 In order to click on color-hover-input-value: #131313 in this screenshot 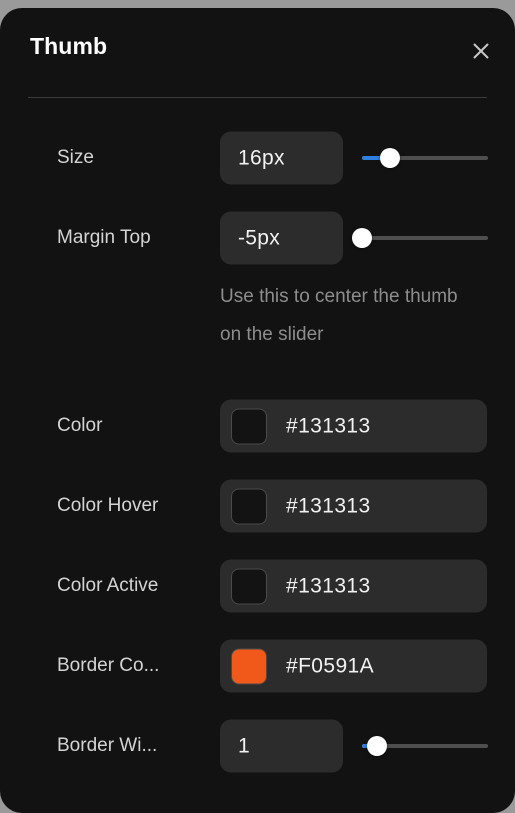, I will do `click(328, 505)`.